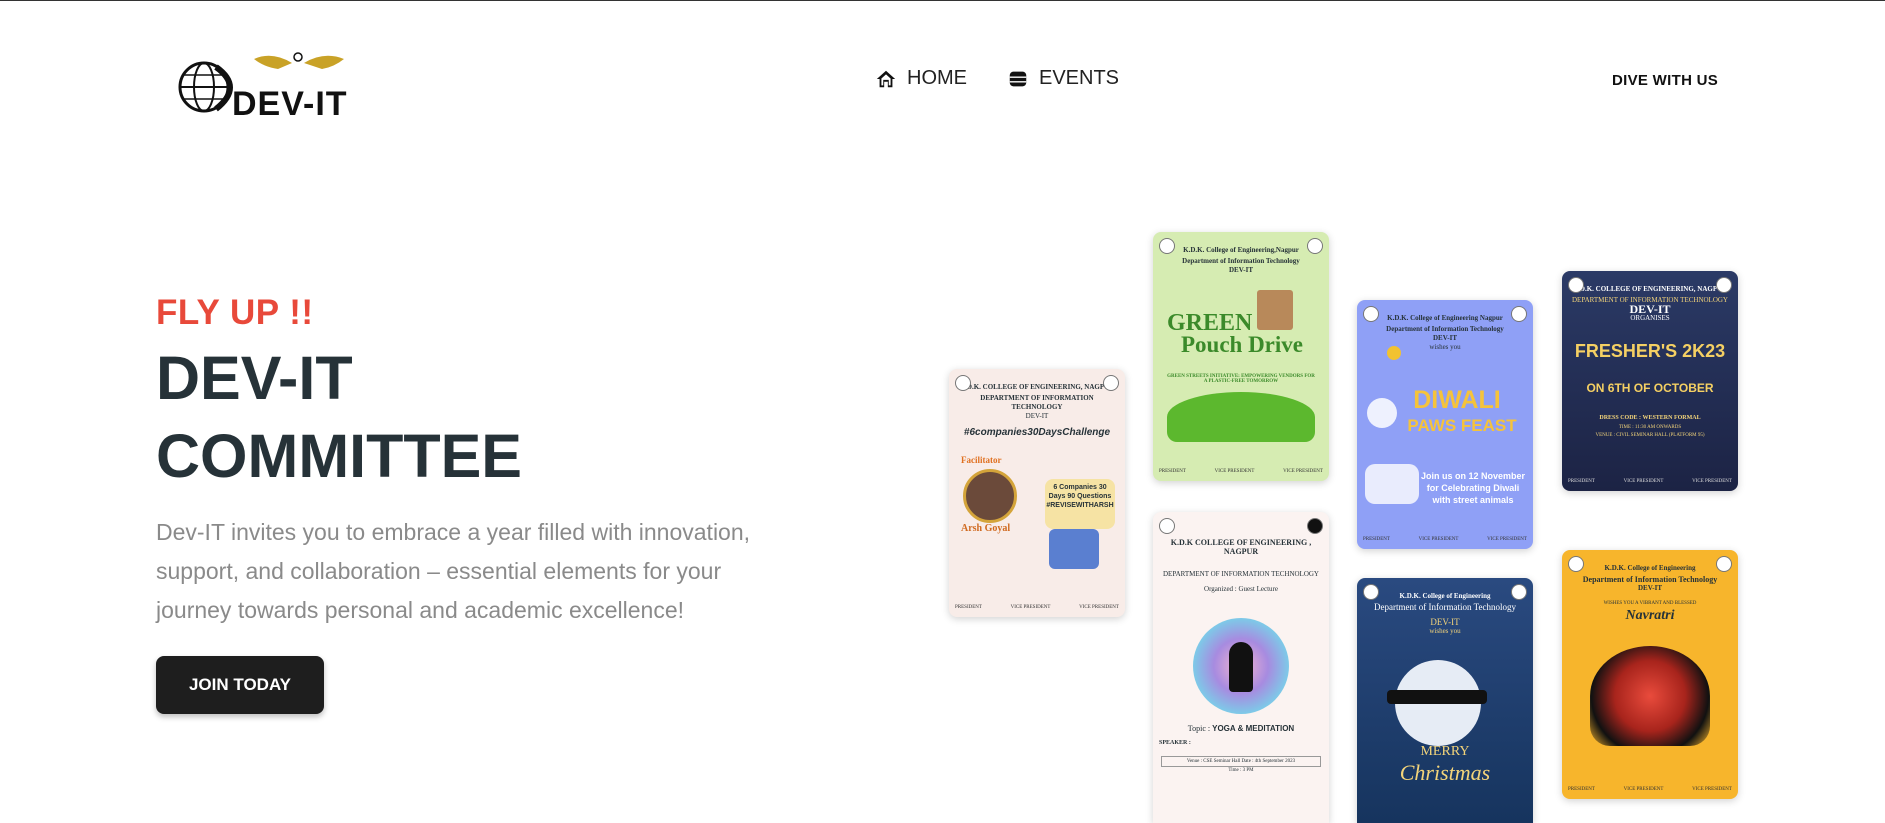 This screenshot has height=823, width=1885. Describe the element at coordinates (997, 78) in the screenshot. I see `main-nav: HOME EVENTS` at that location.